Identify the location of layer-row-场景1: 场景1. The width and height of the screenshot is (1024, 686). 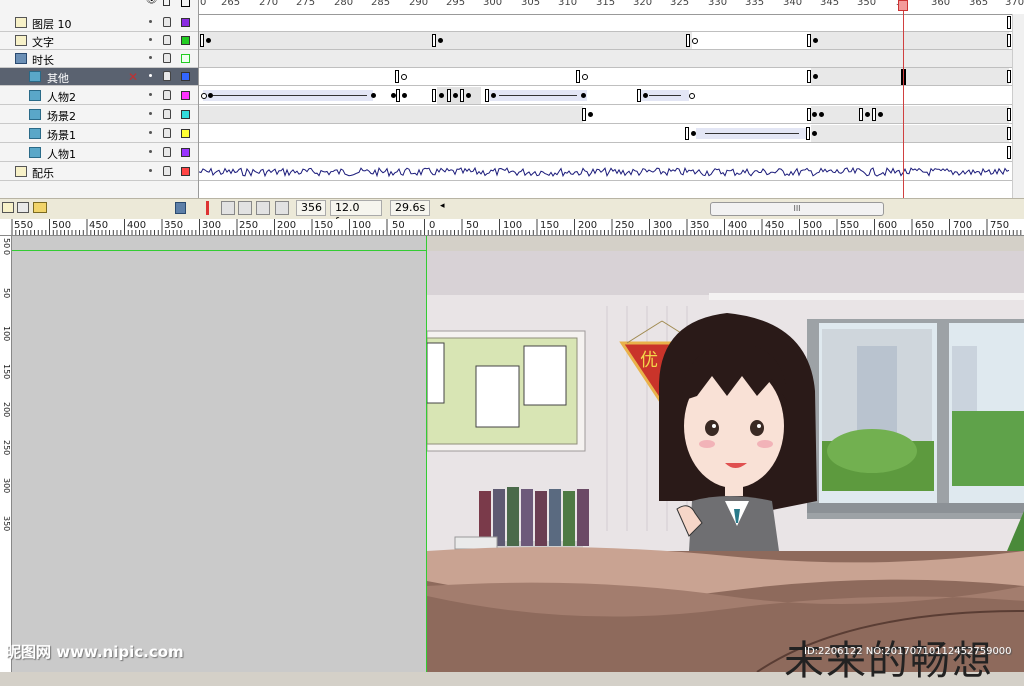
(99, 134).